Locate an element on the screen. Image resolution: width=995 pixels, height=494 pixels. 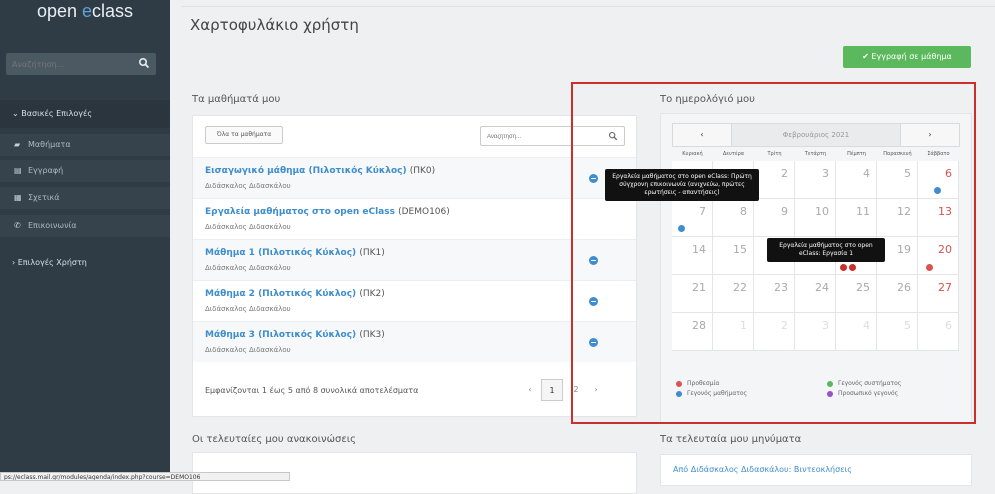
messages-panel-title: Τα τελευταία μου μηνύματα is located at coordinates (731, 439).